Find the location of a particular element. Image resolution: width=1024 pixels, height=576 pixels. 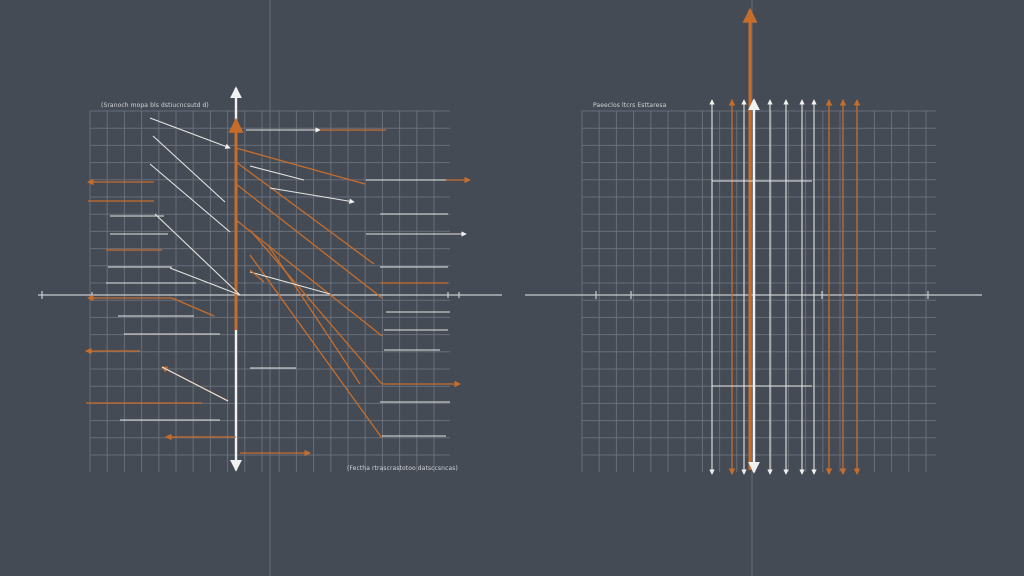

right-vector-field is located at coordinates (785, 241).